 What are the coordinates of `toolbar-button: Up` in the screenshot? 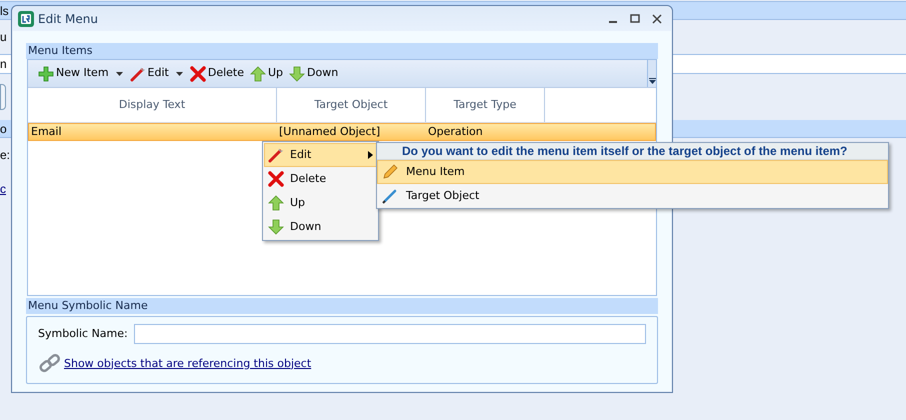 It's located at (268, 73).